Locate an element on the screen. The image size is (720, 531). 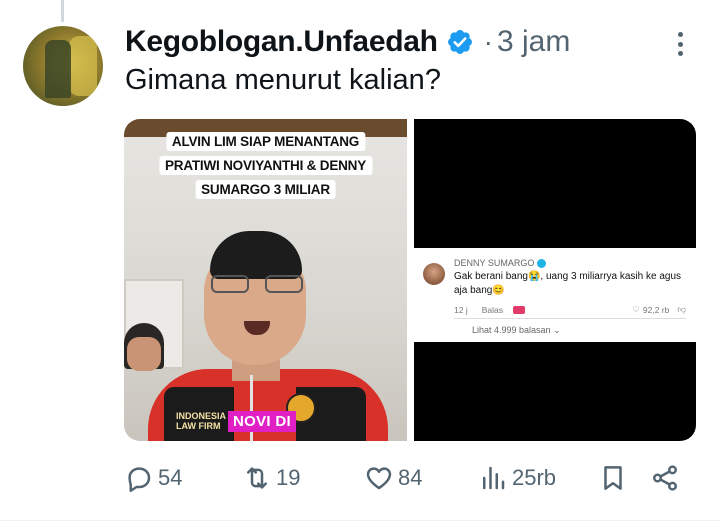
thread-connector-line is located at coordinates (62, 11).